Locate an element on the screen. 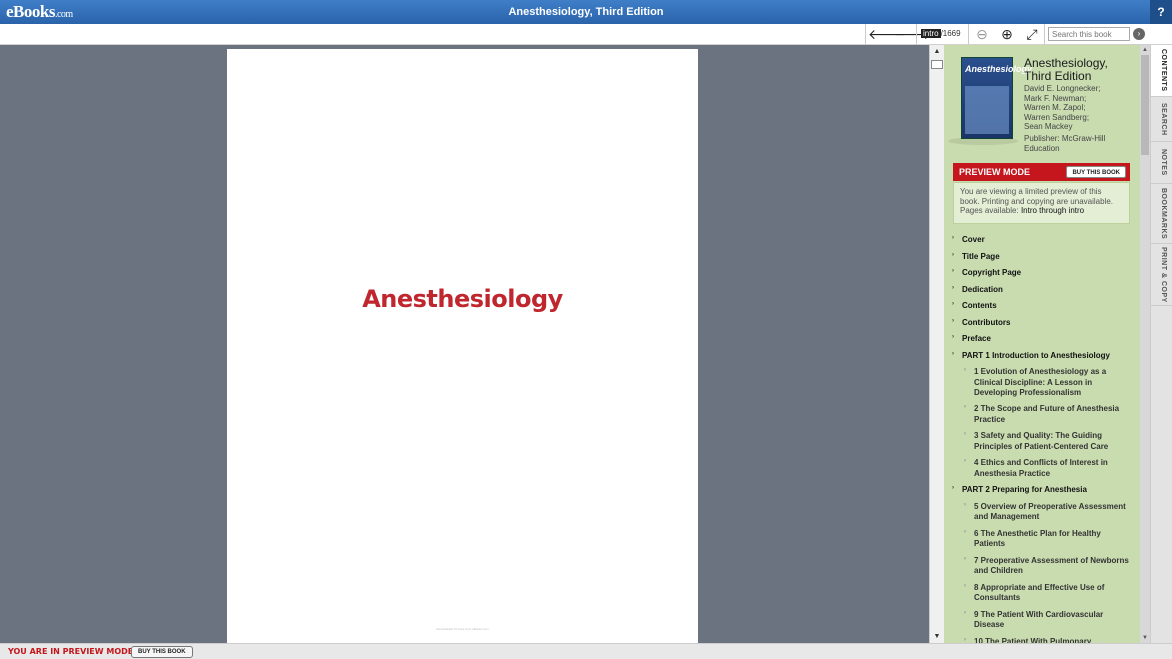  search-go-button: › is located at coordinates (1139, 34).